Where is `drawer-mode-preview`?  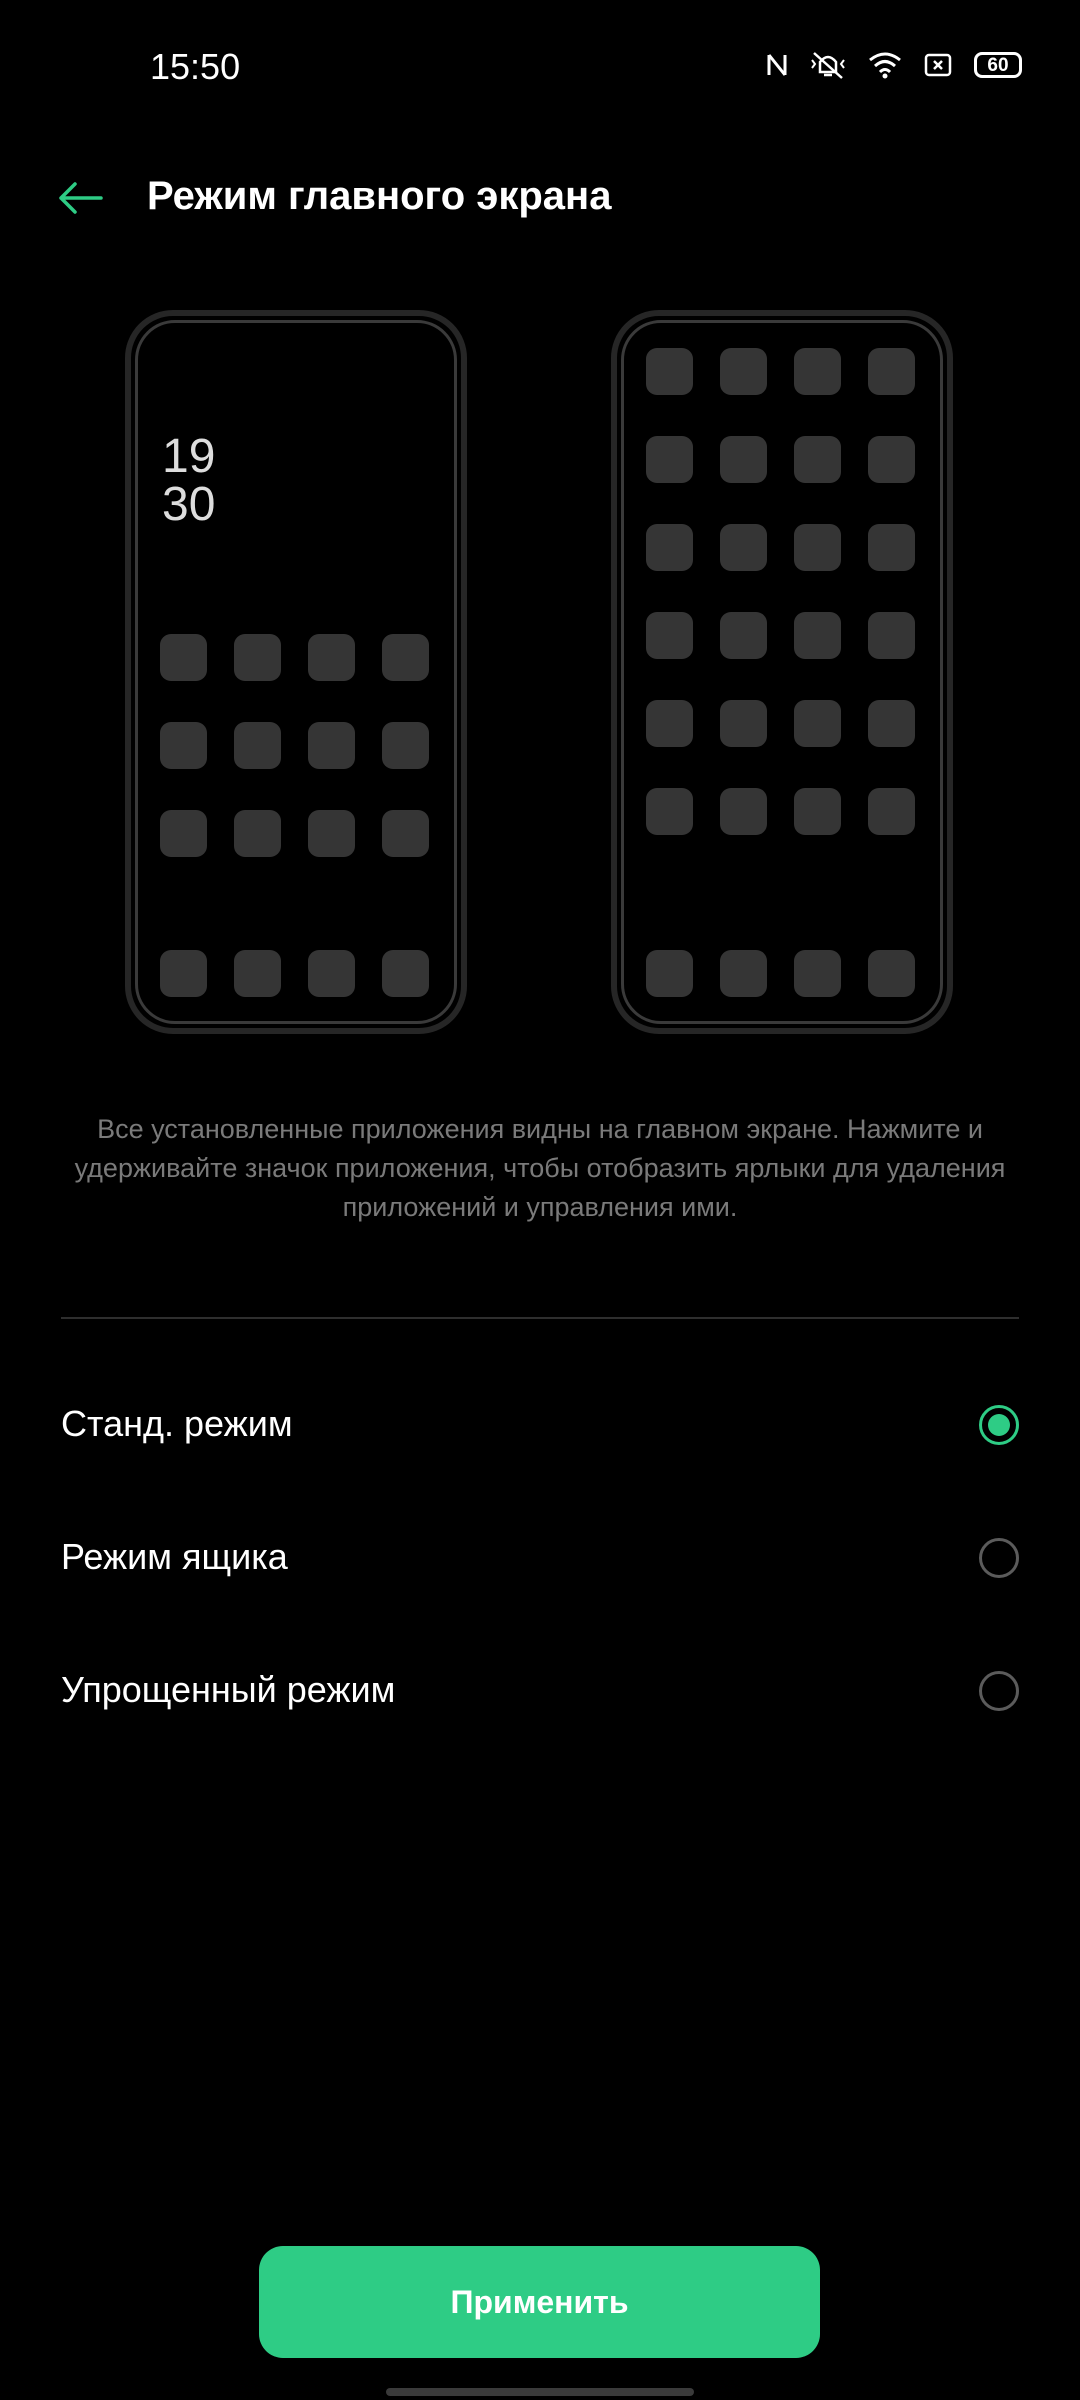 drawer-mode-preview is located at coordinates (782, 672).